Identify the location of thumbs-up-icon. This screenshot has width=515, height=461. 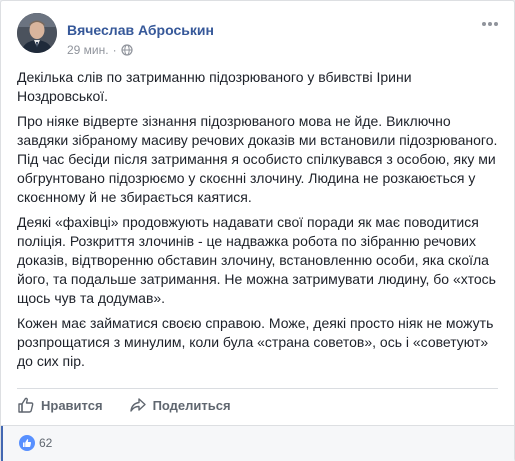
(26, 405).